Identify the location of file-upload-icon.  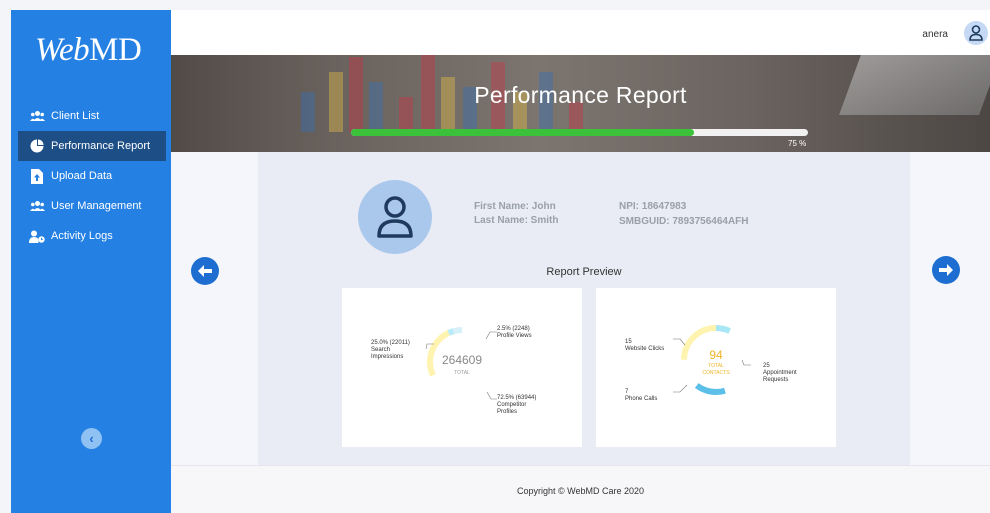
(37, 176).